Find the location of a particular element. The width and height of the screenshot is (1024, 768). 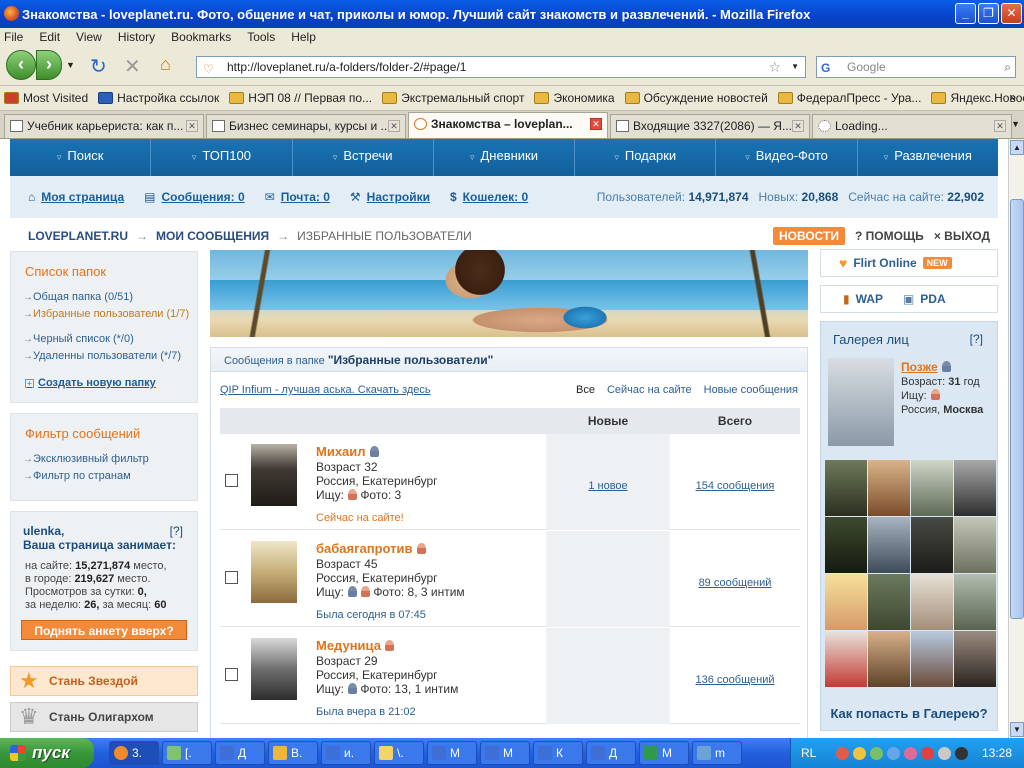

nav-meetings: Встречи is located at coordinates (363, 157).